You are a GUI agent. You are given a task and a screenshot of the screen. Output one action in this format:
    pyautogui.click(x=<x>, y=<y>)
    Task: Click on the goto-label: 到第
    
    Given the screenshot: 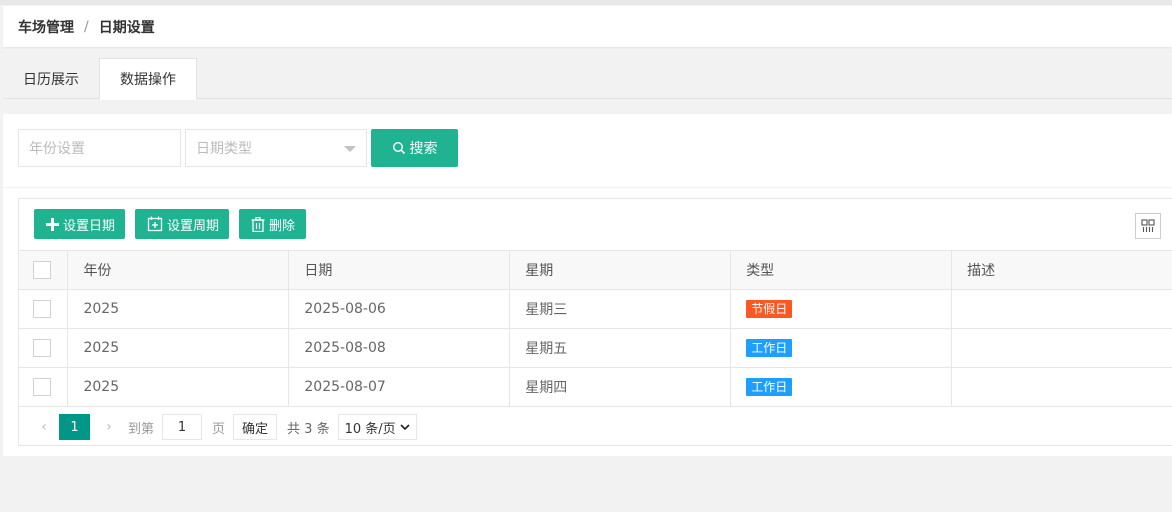 What is the action you would take?
    pyautogui.click(x=141, y=429)
    